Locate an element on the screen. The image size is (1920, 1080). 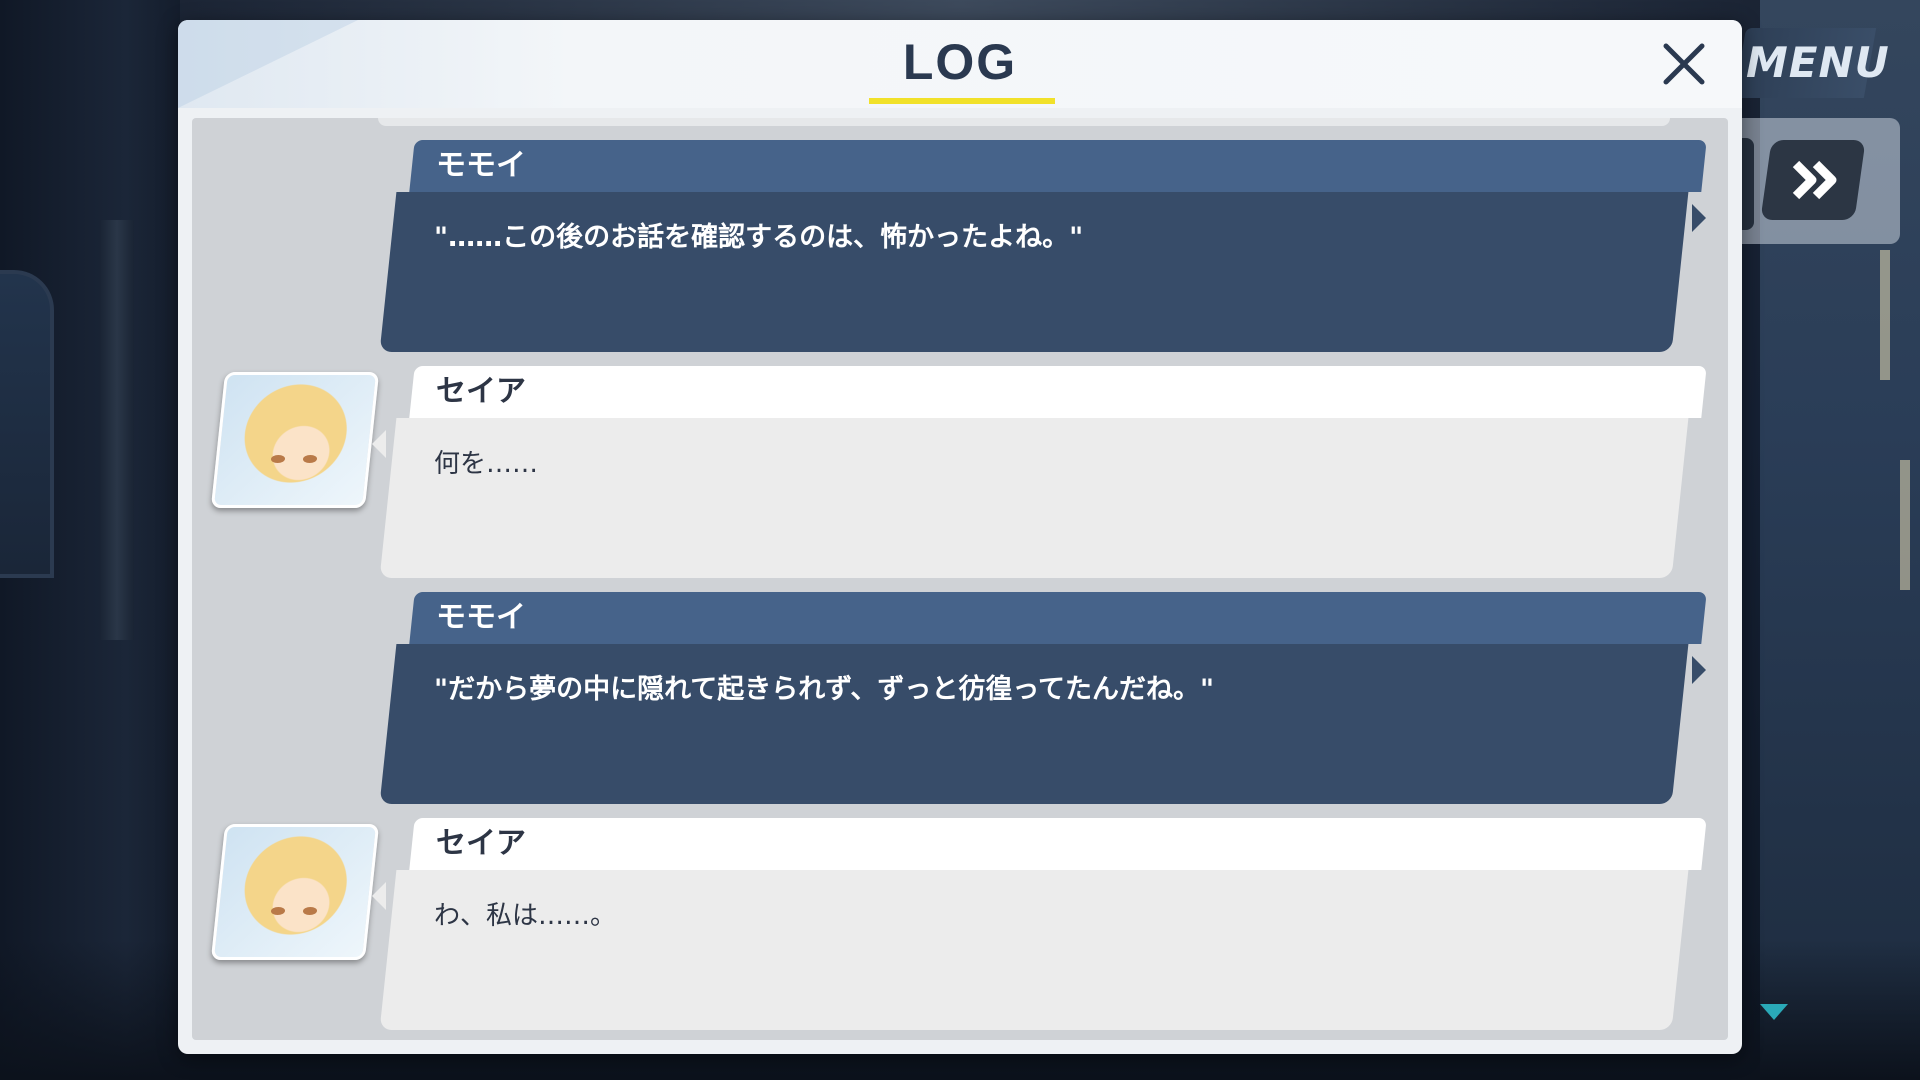
dialogue-text: "だから夢の中に隠れて起きられず、ずっと彷徨ってたんだね。" is located at coordinates (824, 689).